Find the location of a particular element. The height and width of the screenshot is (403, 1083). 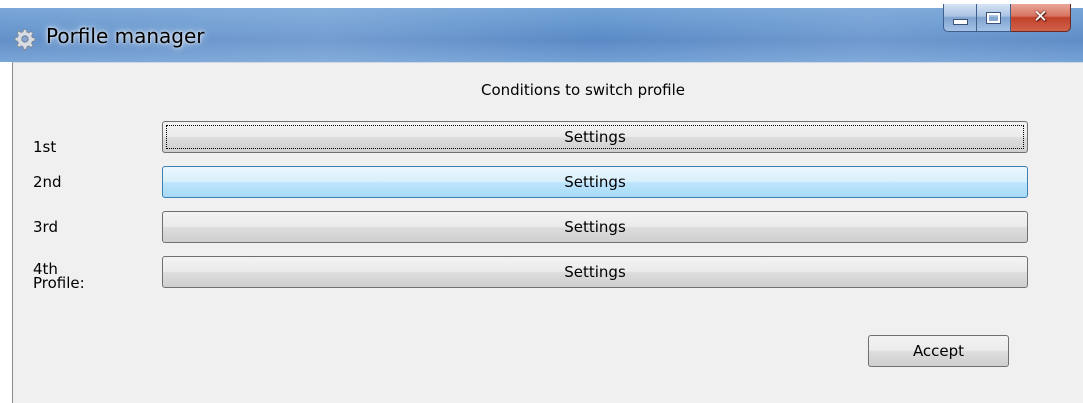

accept-button-label: Accept is located at coordinates (938, 351).